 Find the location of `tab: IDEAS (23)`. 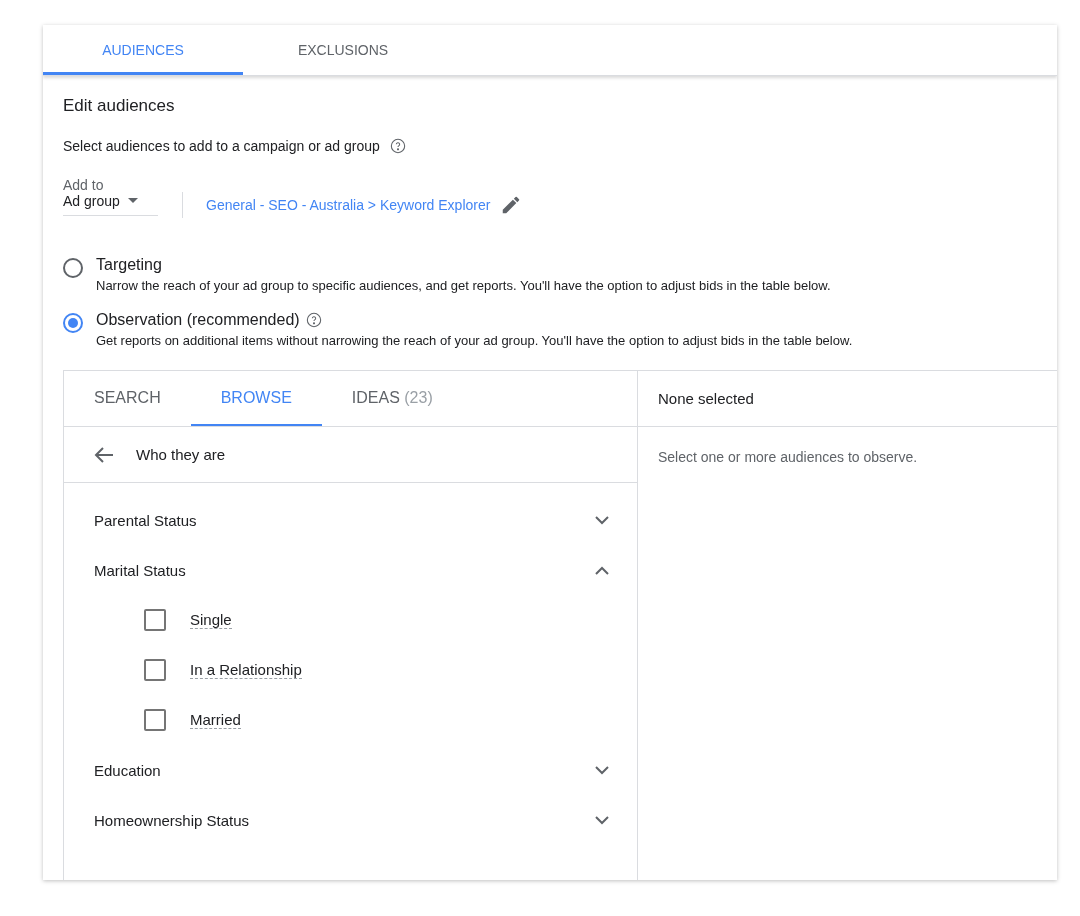

tab: IDEAS (23) is located at coordinates (392, 398).